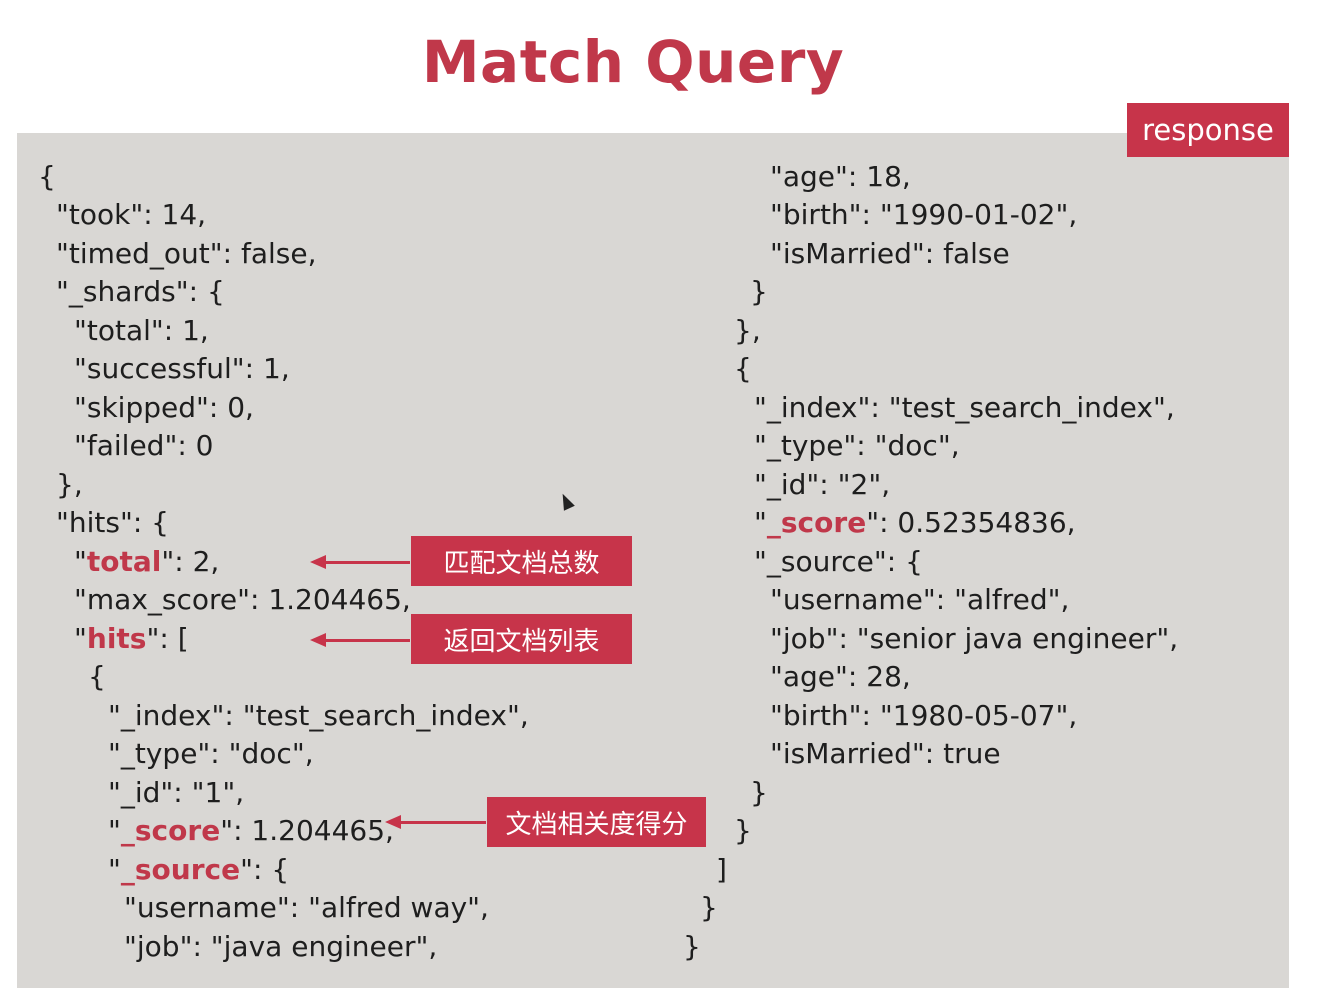  I want to click on code-line: "_id": "2",, so click(822, 484).